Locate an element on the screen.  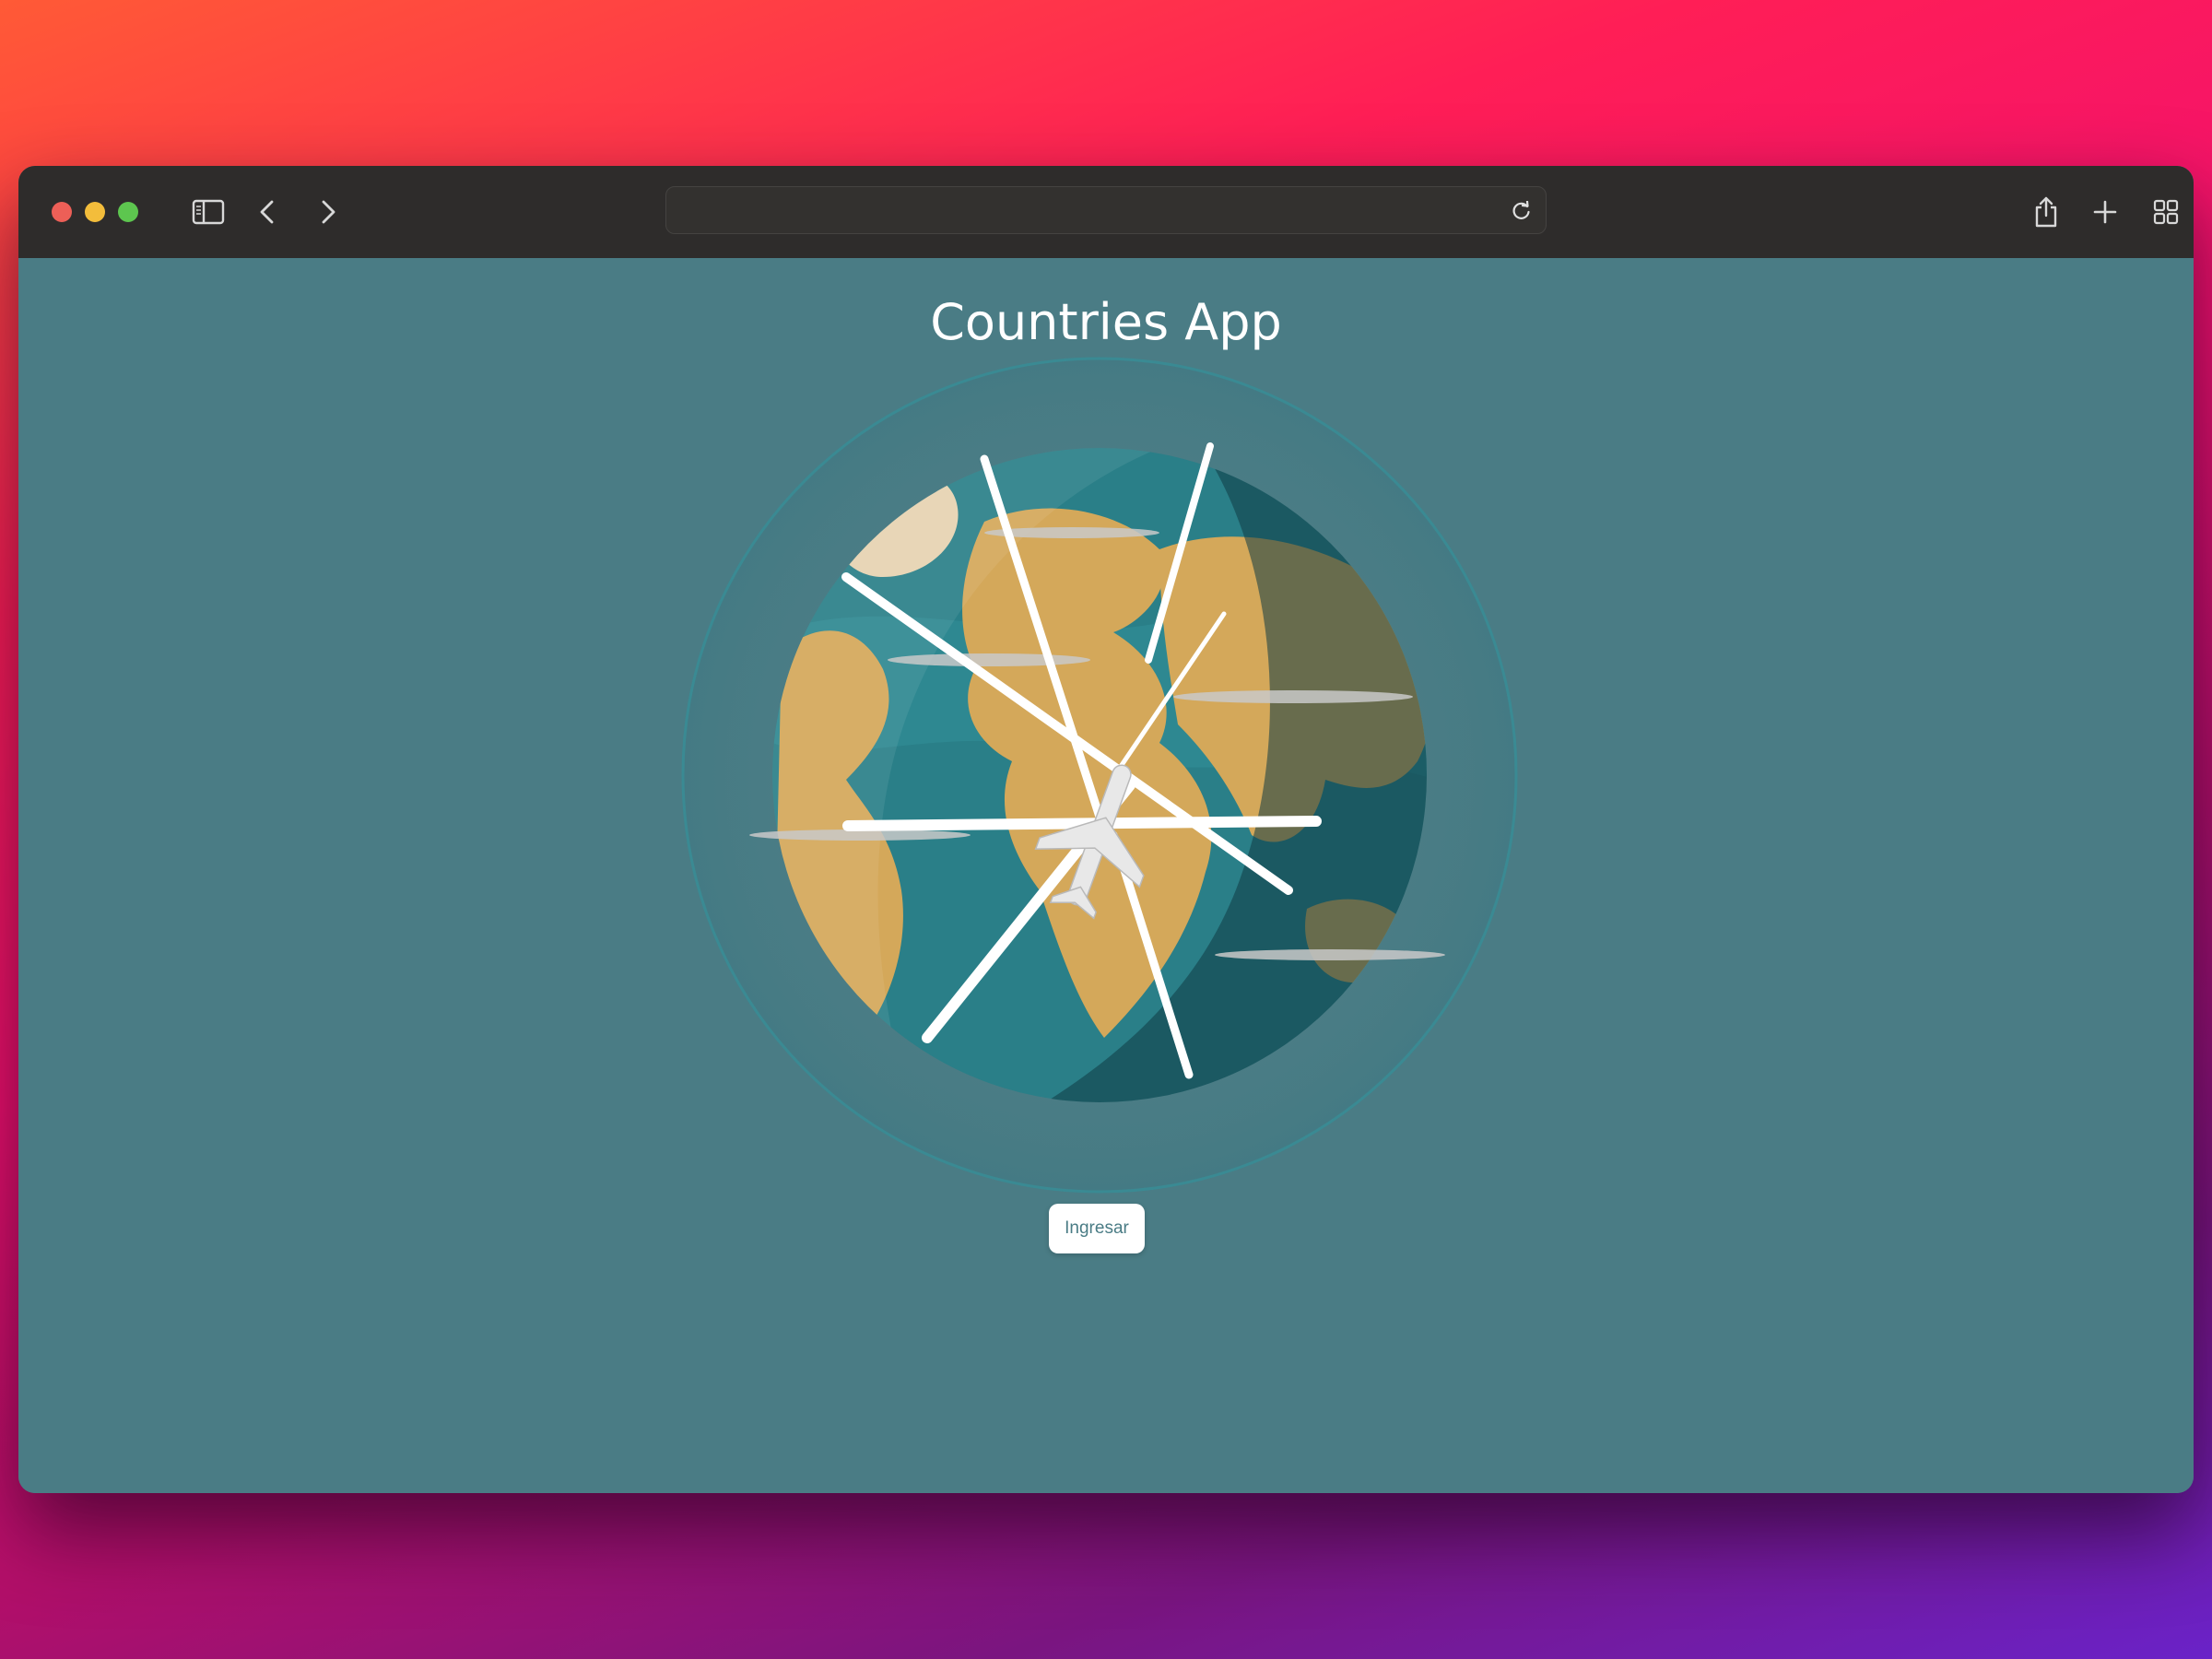
minimize-window-button is located at coordinates (95, 212).